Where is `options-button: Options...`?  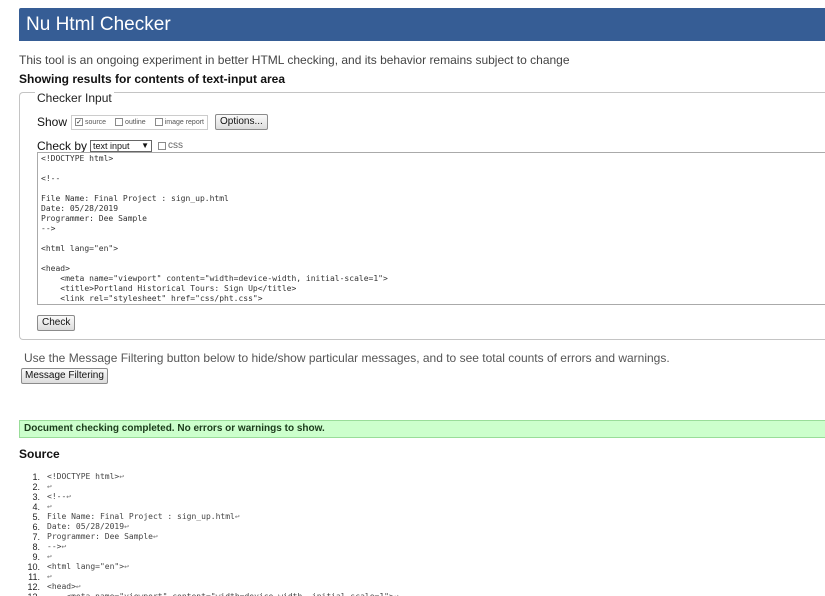 options-button: Options... is located at coordinates (241, 122).